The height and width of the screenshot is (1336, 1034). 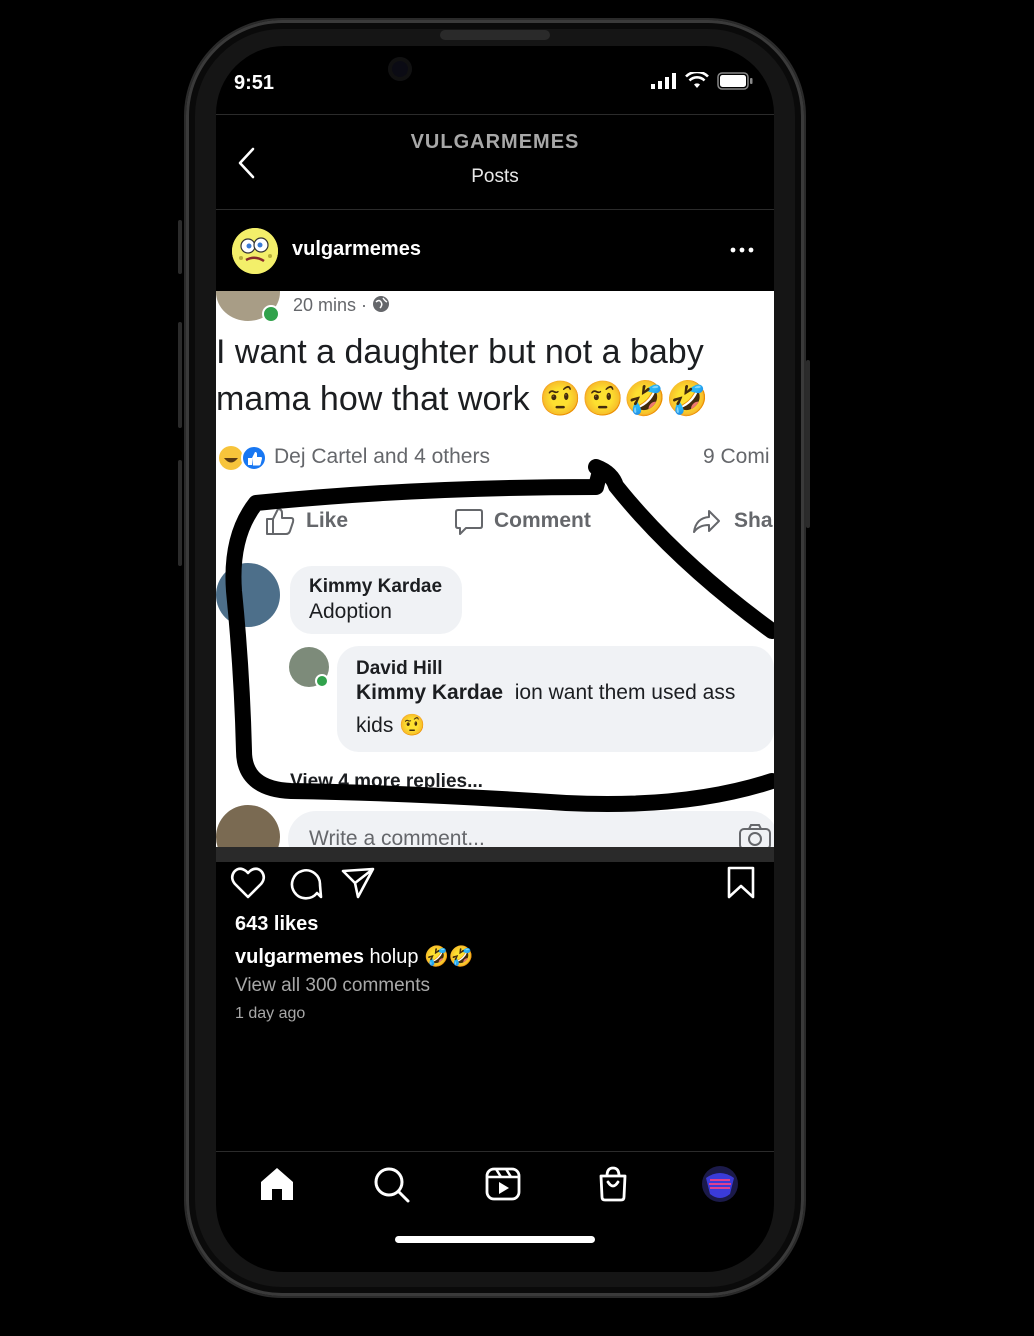 I want to click on caption-text: holup 🤣🤣, so click(x=421, y=957).